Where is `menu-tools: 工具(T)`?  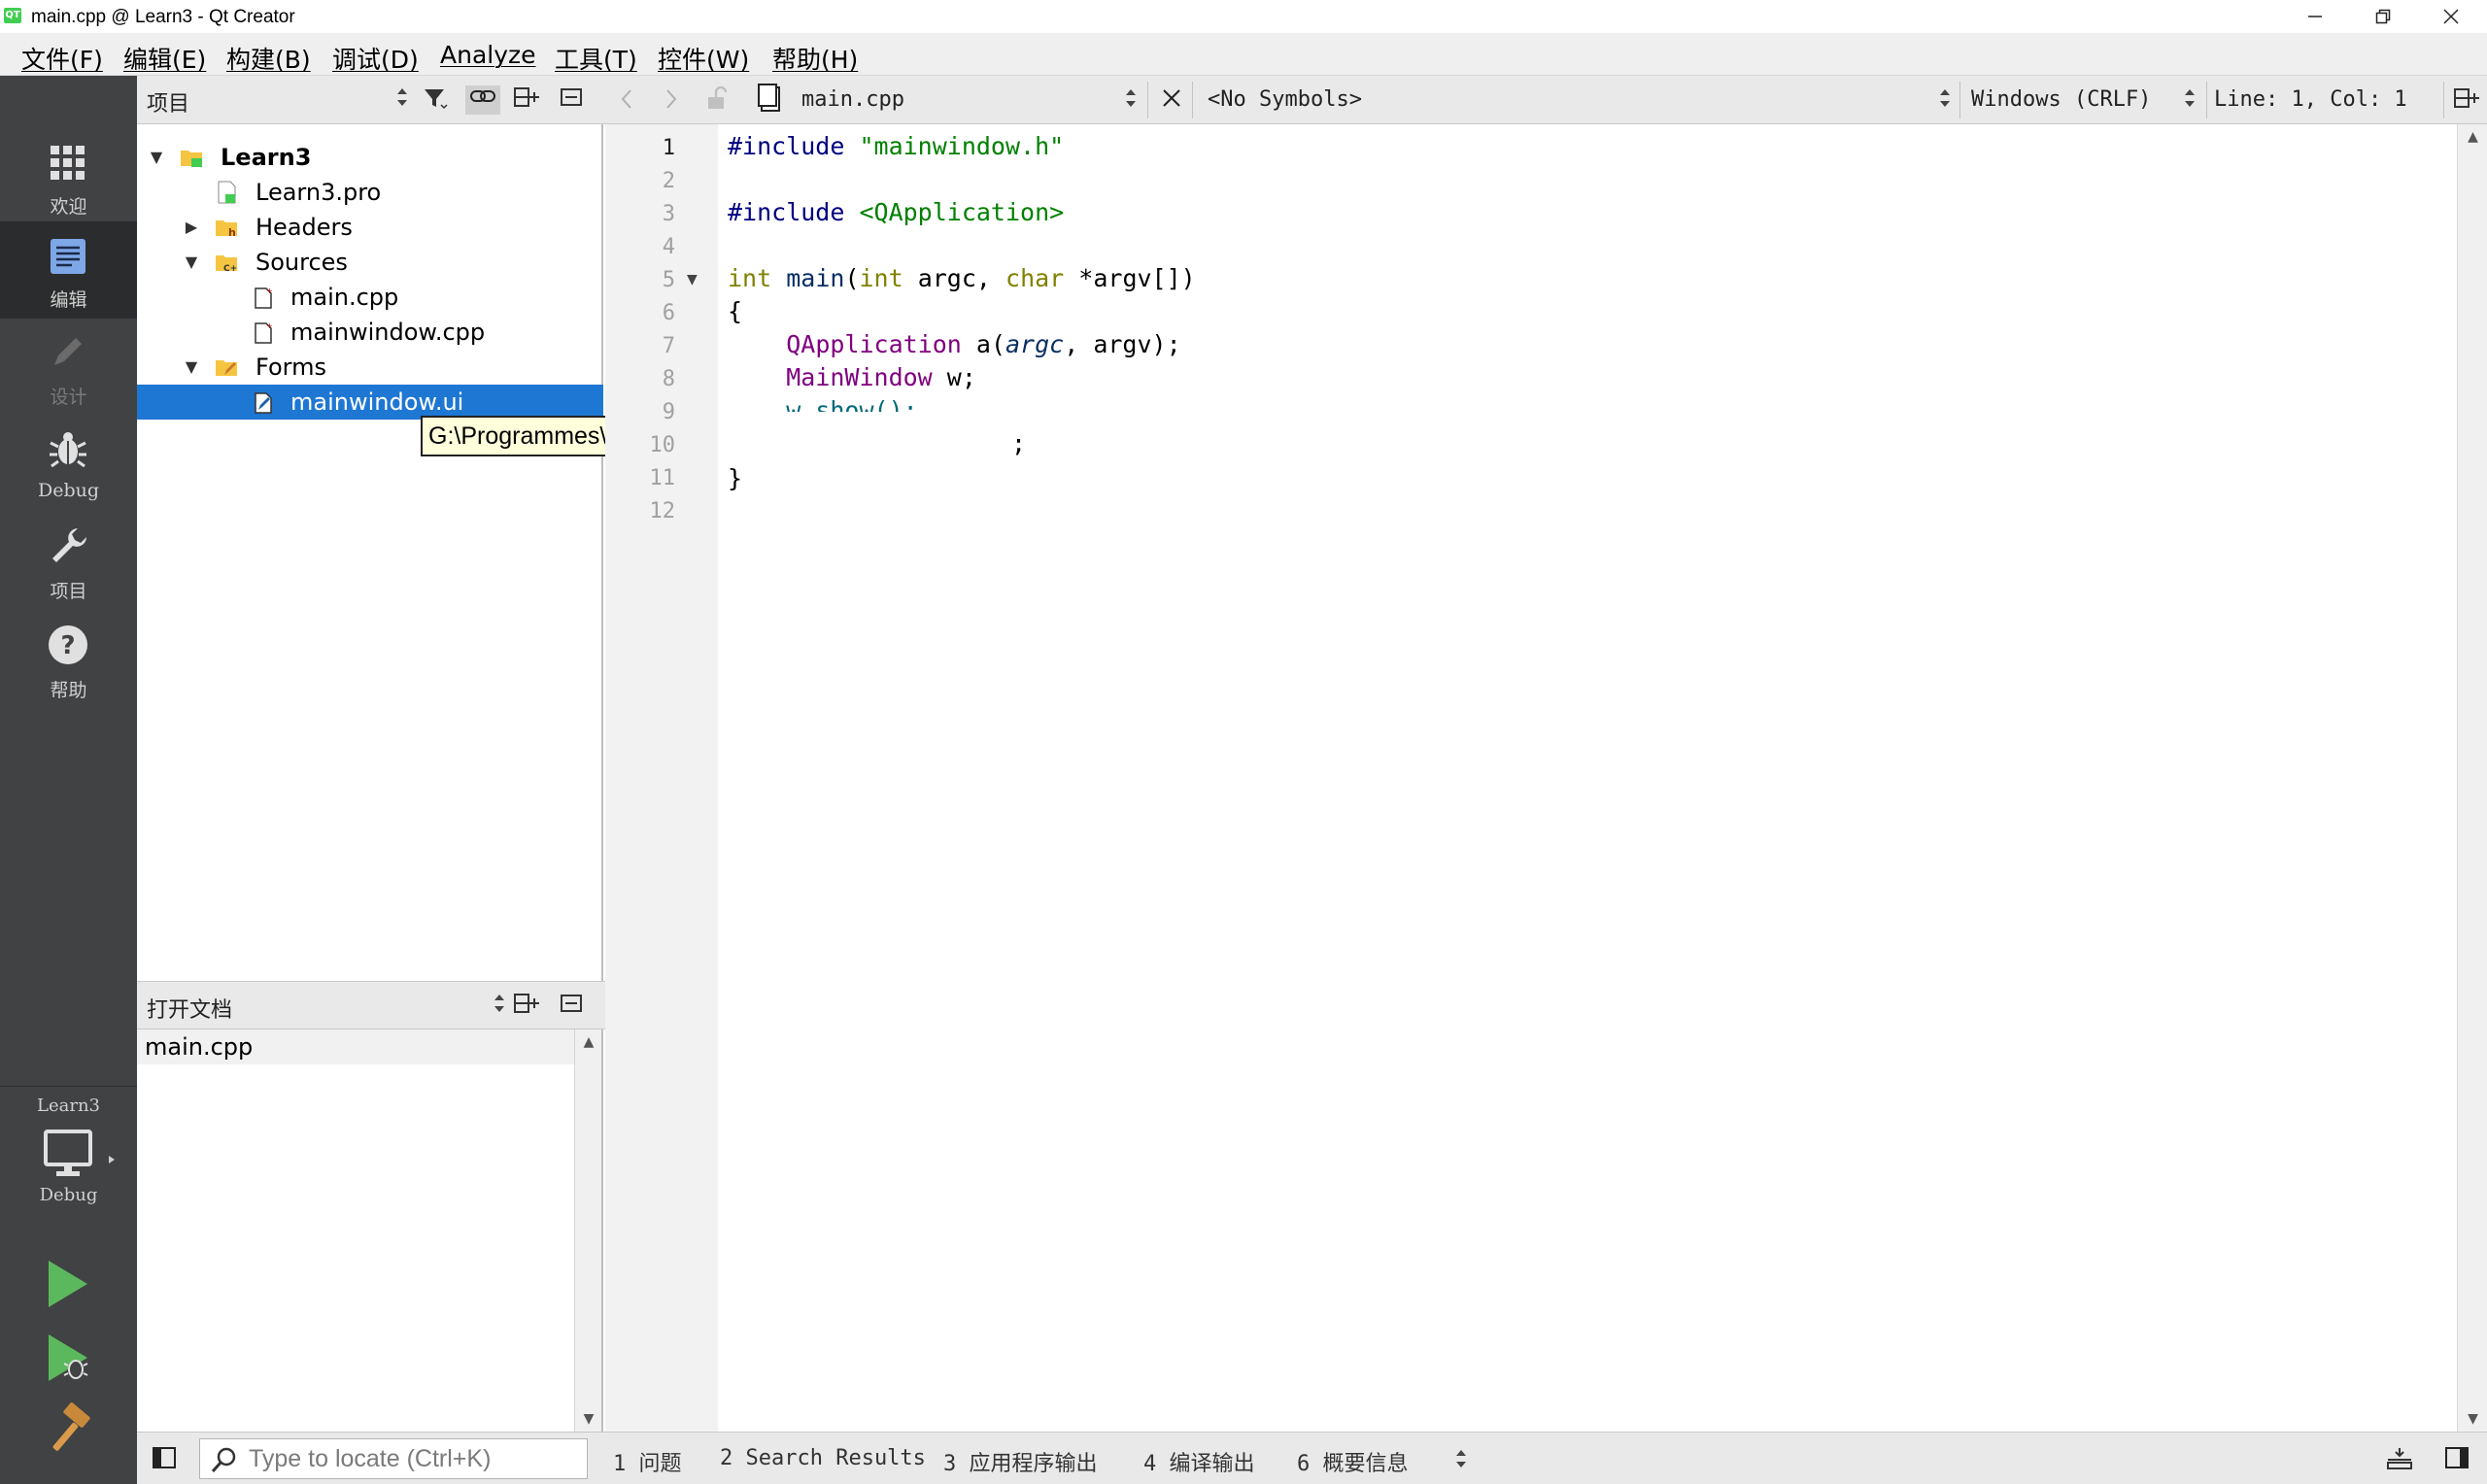 menu-tools: 工具(T) is located at coordinates (596, 58).